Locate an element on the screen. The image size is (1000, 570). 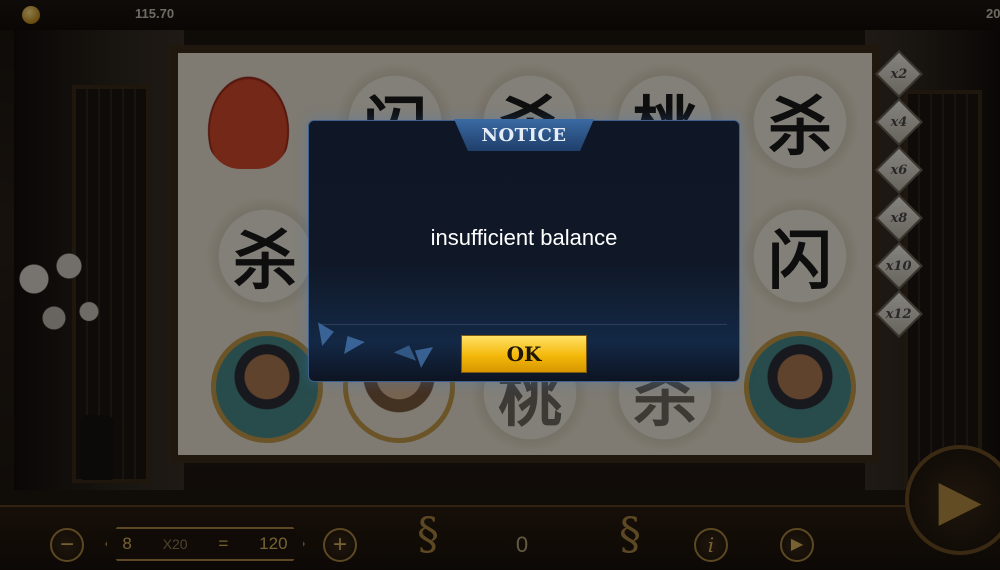
ok-button: OK is located at coordinates (524, 354).